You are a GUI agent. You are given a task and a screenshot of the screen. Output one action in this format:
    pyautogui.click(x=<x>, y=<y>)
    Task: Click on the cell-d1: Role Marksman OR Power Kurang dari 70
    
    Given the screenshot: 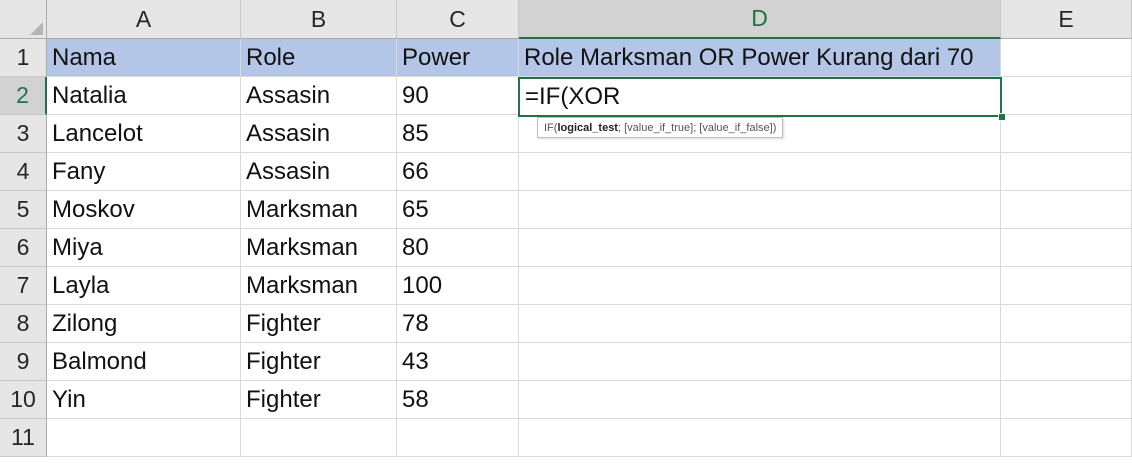 What is the action you would take?
    pyautogui.click(x=760, y=58)
    